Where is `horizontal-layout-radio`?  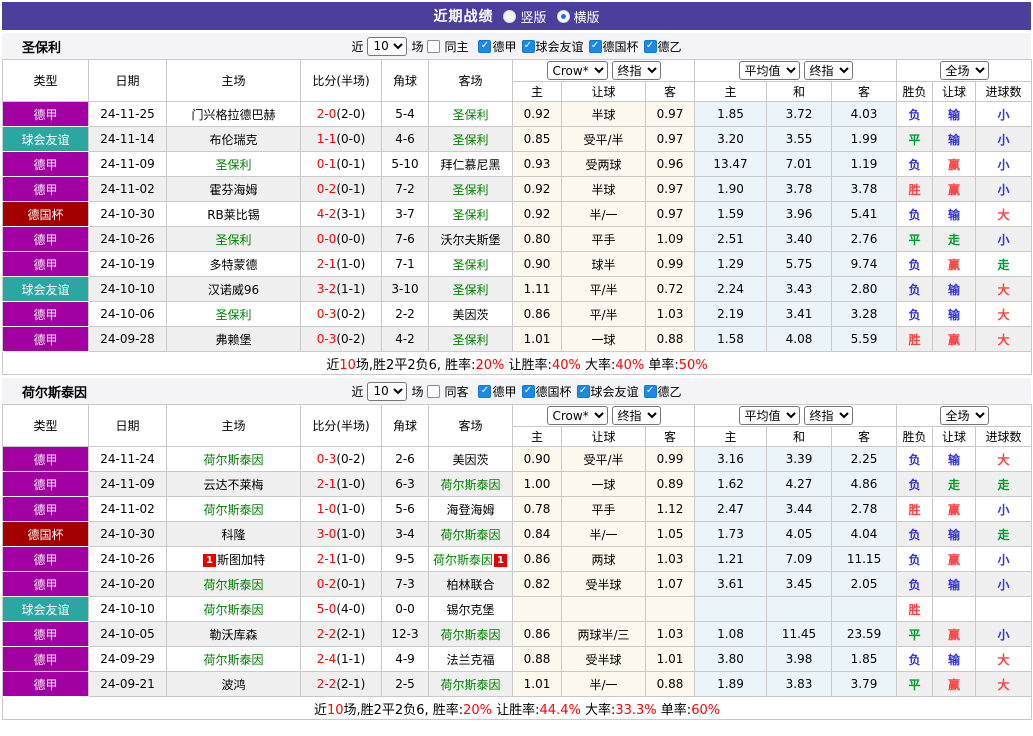
horizontal-layout-radio is located at coordinates (563, 16).